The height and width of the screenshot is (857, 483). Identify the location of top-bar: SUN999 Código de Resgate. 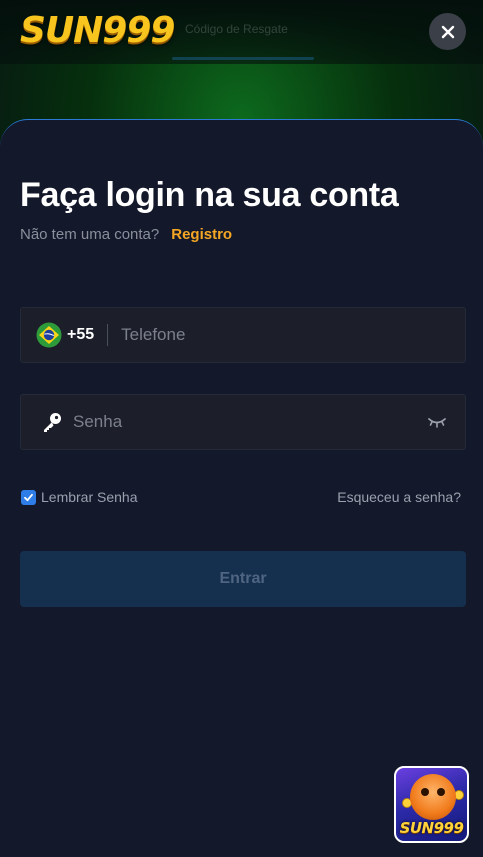
(241, 32).